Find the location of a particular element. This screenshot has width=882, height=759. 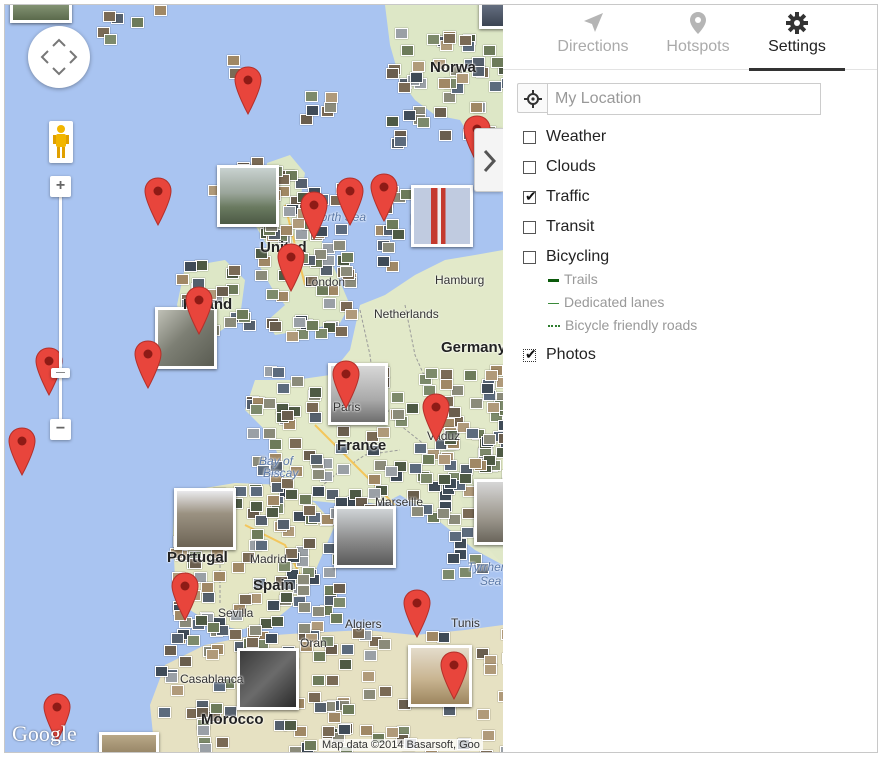

tab-settings: Settings is located at coordinates (797, 38).